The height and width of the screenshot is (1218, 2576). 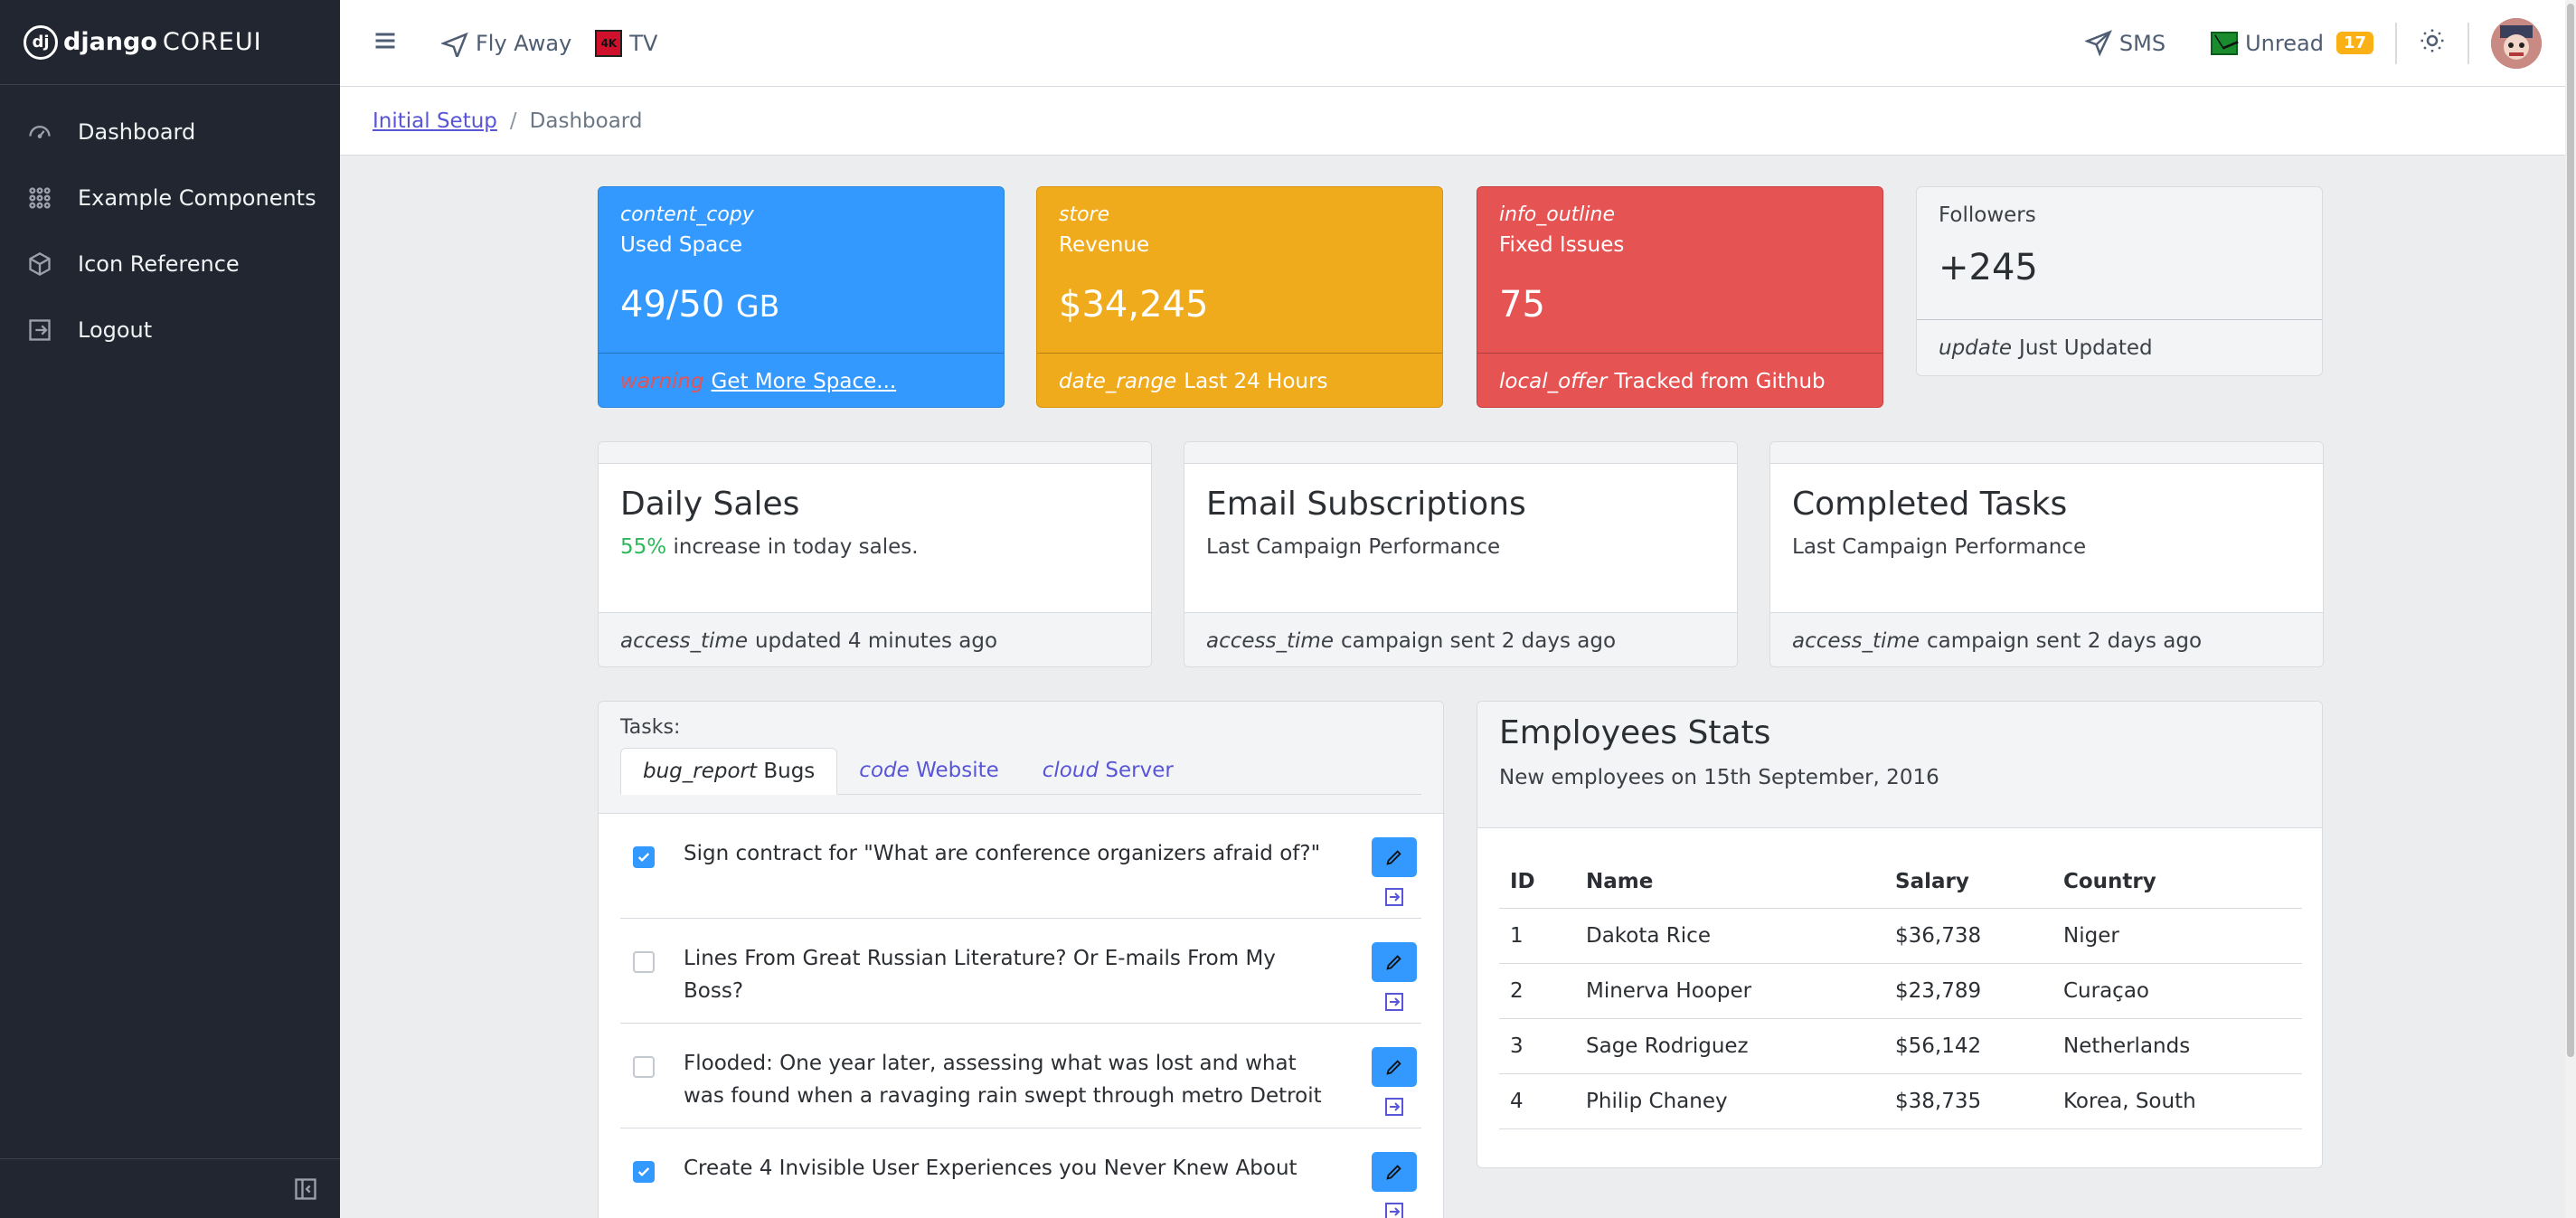 I want to click on sidebar-item-label: Icon Reference, so click(x=159, y=263).